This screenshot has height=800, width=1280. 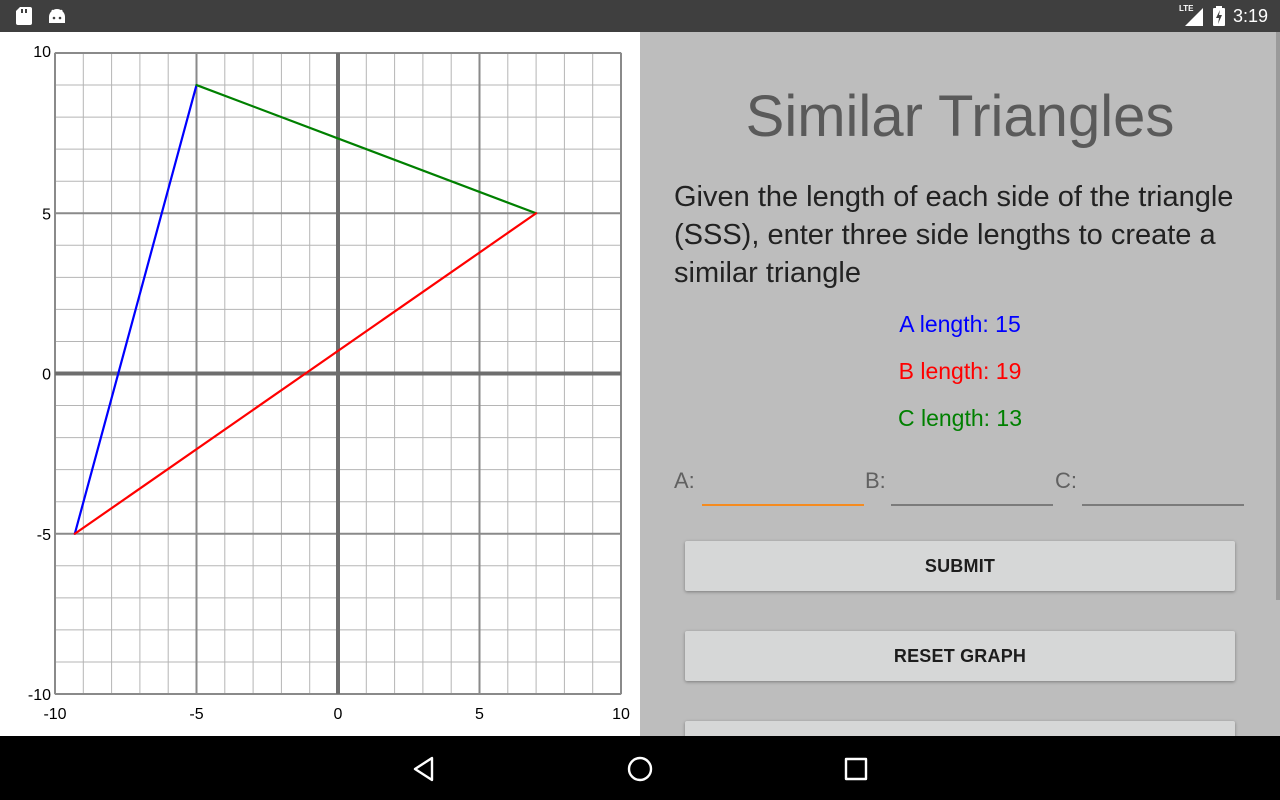 What do you see at coordinates (960, 728) in the screenshot?
I see `next-button-partial` at bounding box center [960, 728].